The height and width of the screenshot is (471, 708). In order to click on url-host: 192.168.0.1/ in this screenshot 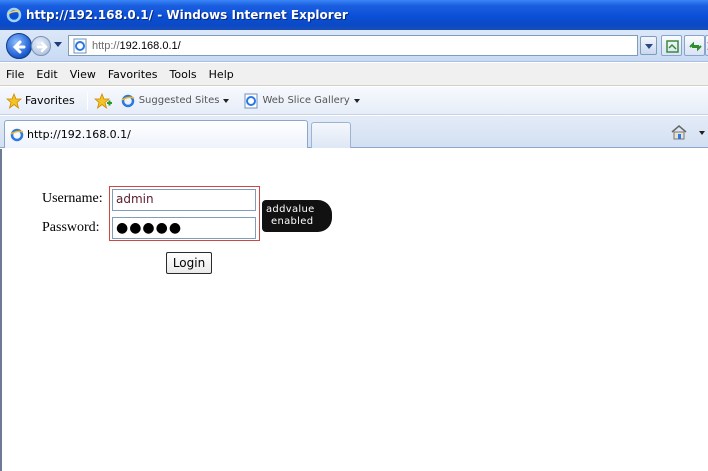, I will do `click(150, 45)`.